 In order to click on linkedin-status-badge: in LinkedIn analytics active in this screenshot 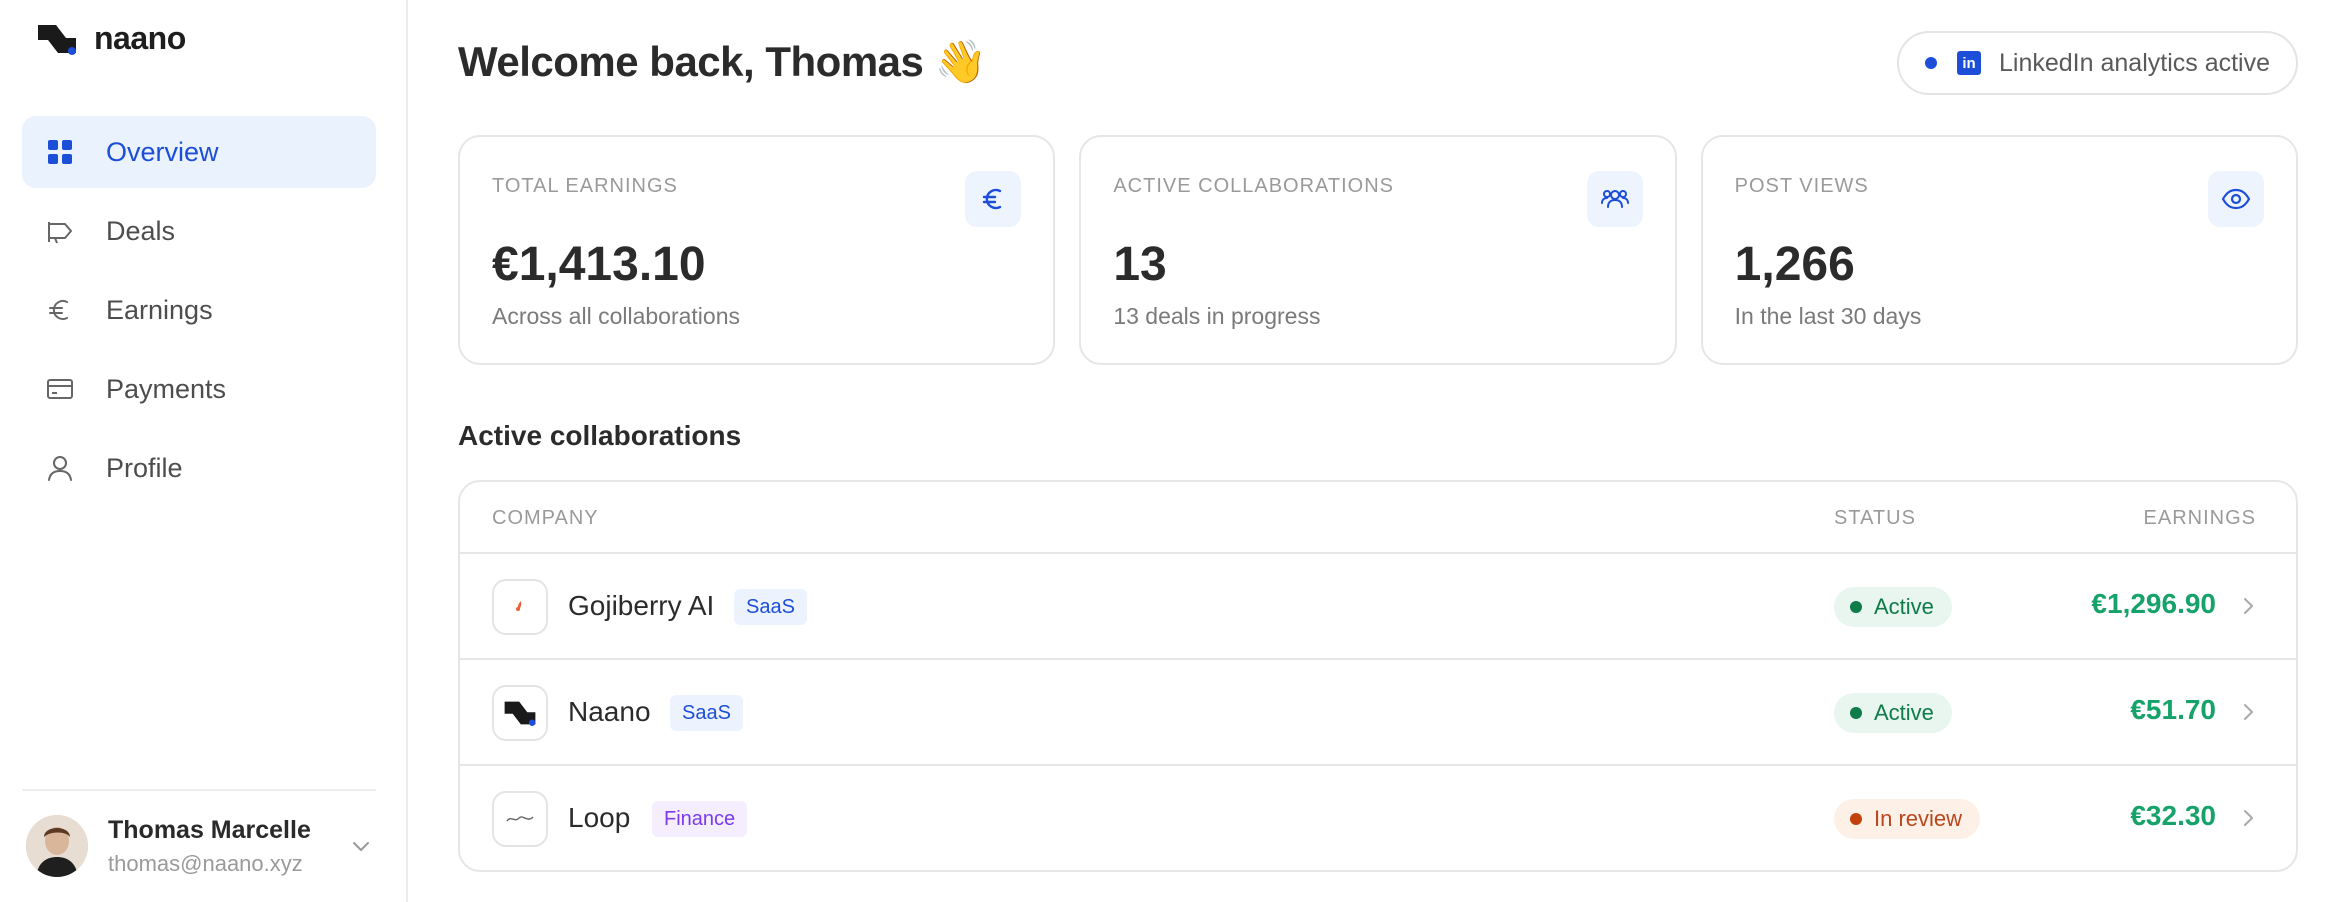, I will do `click(2097, 63)`.